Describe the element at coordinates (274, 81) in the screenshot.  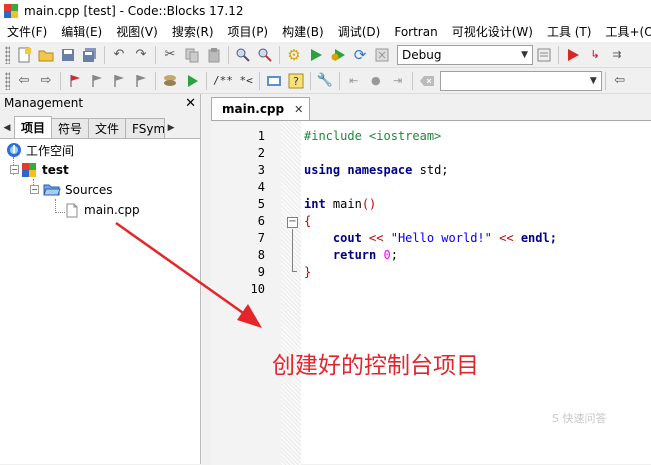
I see `doxyblocks-icon` at that location.